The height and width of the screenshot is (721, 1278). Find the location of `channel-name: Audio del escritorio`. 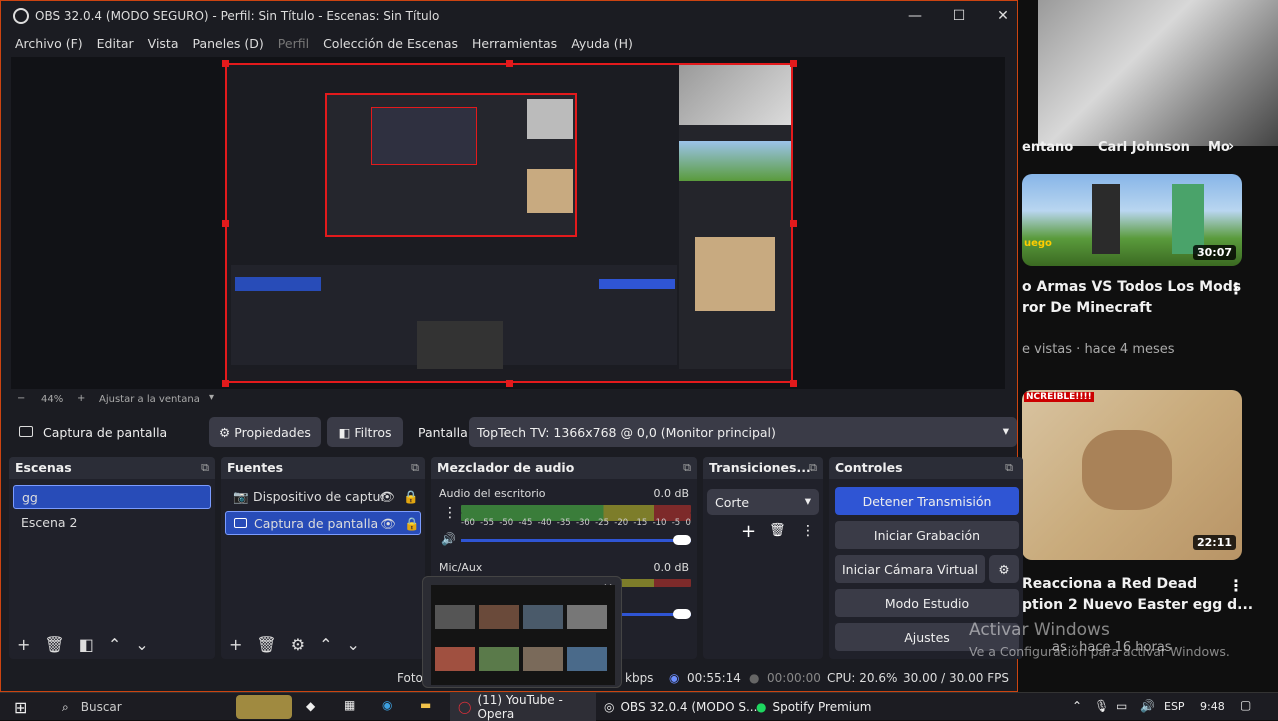

channel-name: Audio del escritorio is located at coordinates (492, 493).